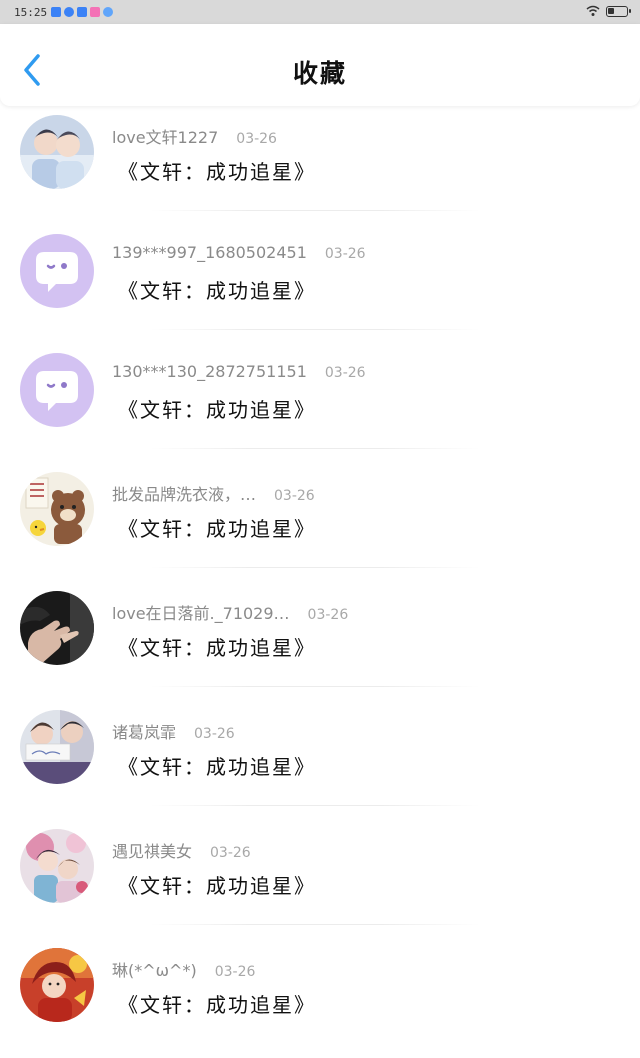  I want to click on username: 遇见祺美女, so click(152, 850).